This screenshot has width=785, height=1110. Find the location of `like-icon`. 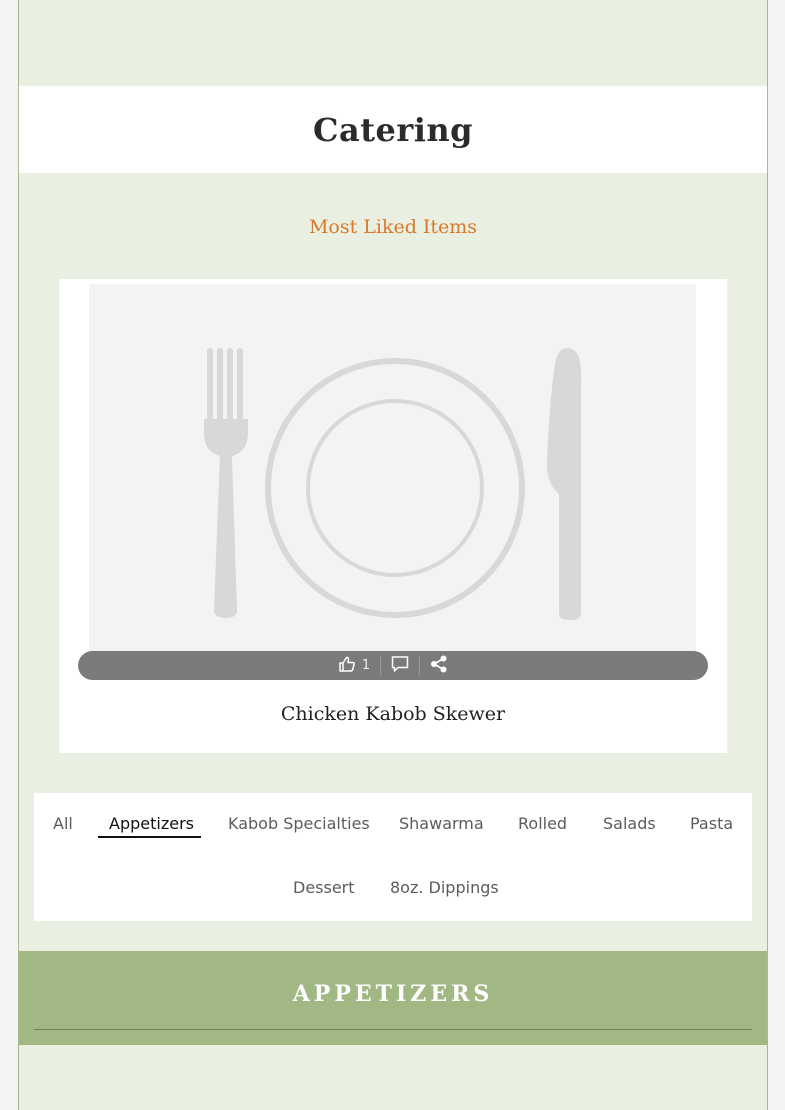

like-icon is located at coordinates (347, 666).